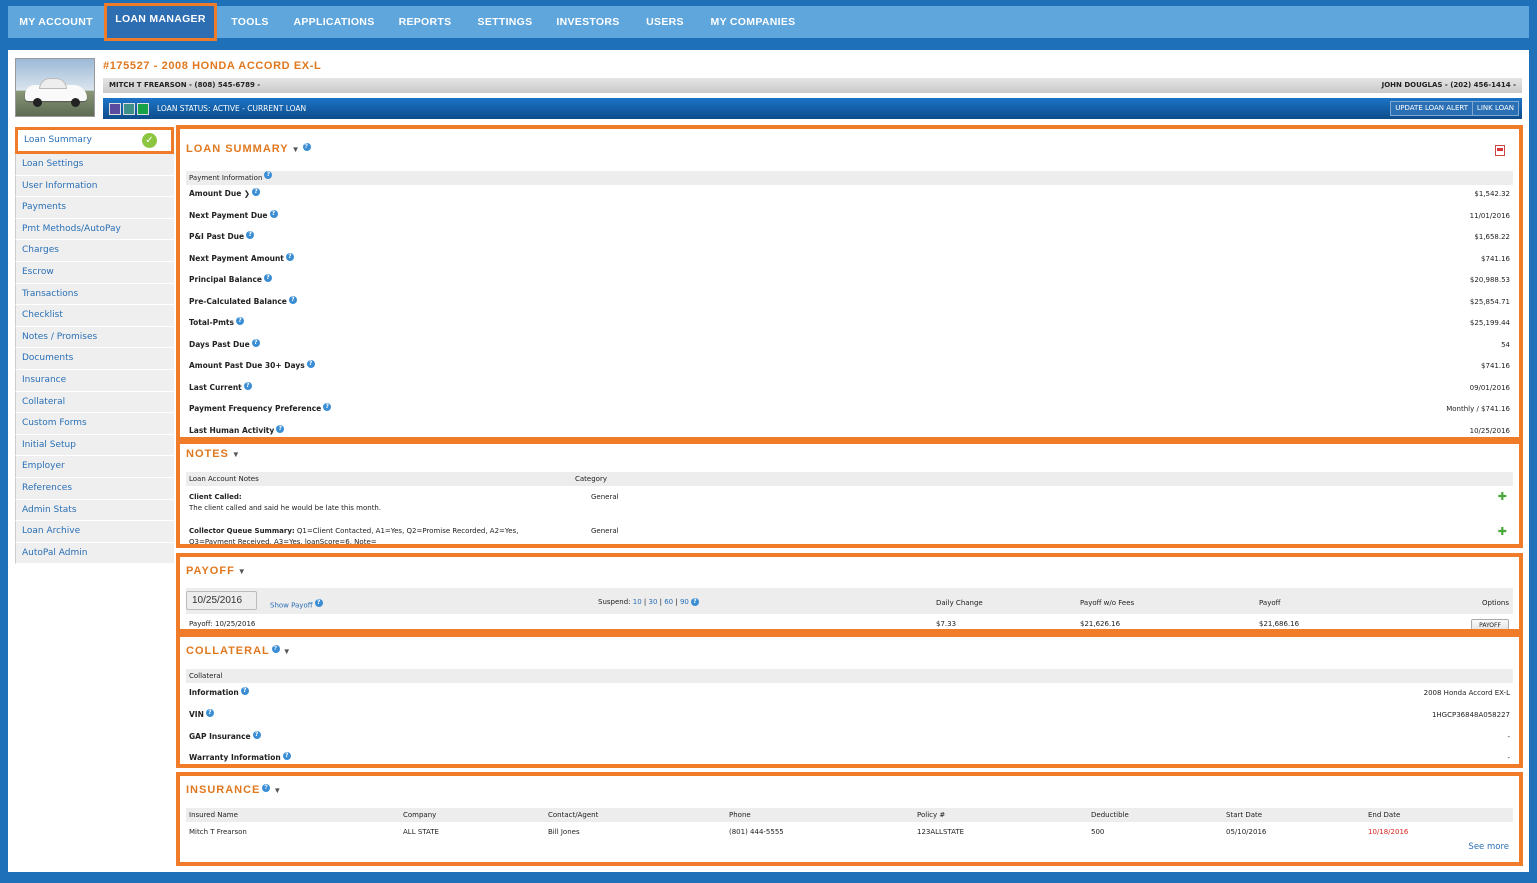  I want to click on pdf-icon, so click(1500, 150).